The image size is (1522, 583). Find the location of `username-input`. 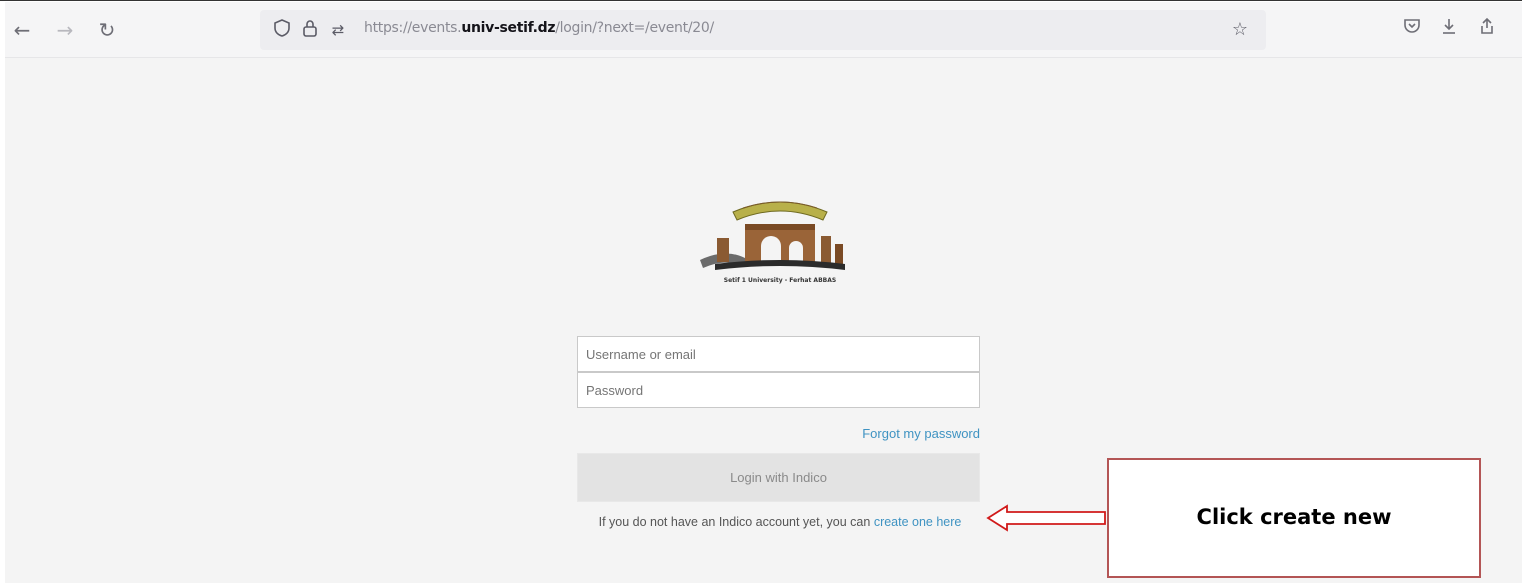

username-input is located at coordinates (778, 354).